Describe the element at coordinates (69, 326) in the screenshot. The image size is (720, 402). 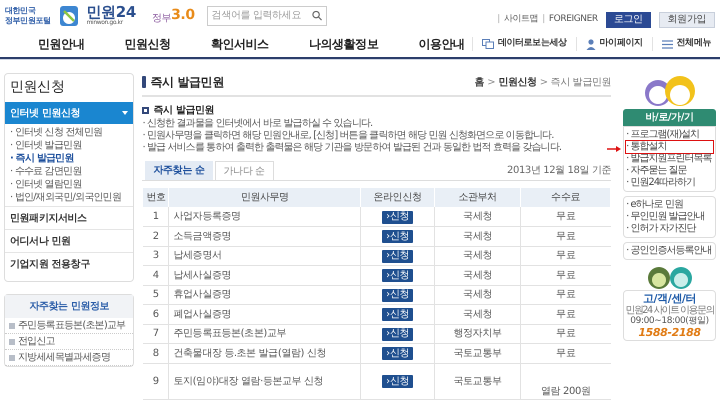
I see `faq-item: 주민등록표등본(초본)교부` at that location.